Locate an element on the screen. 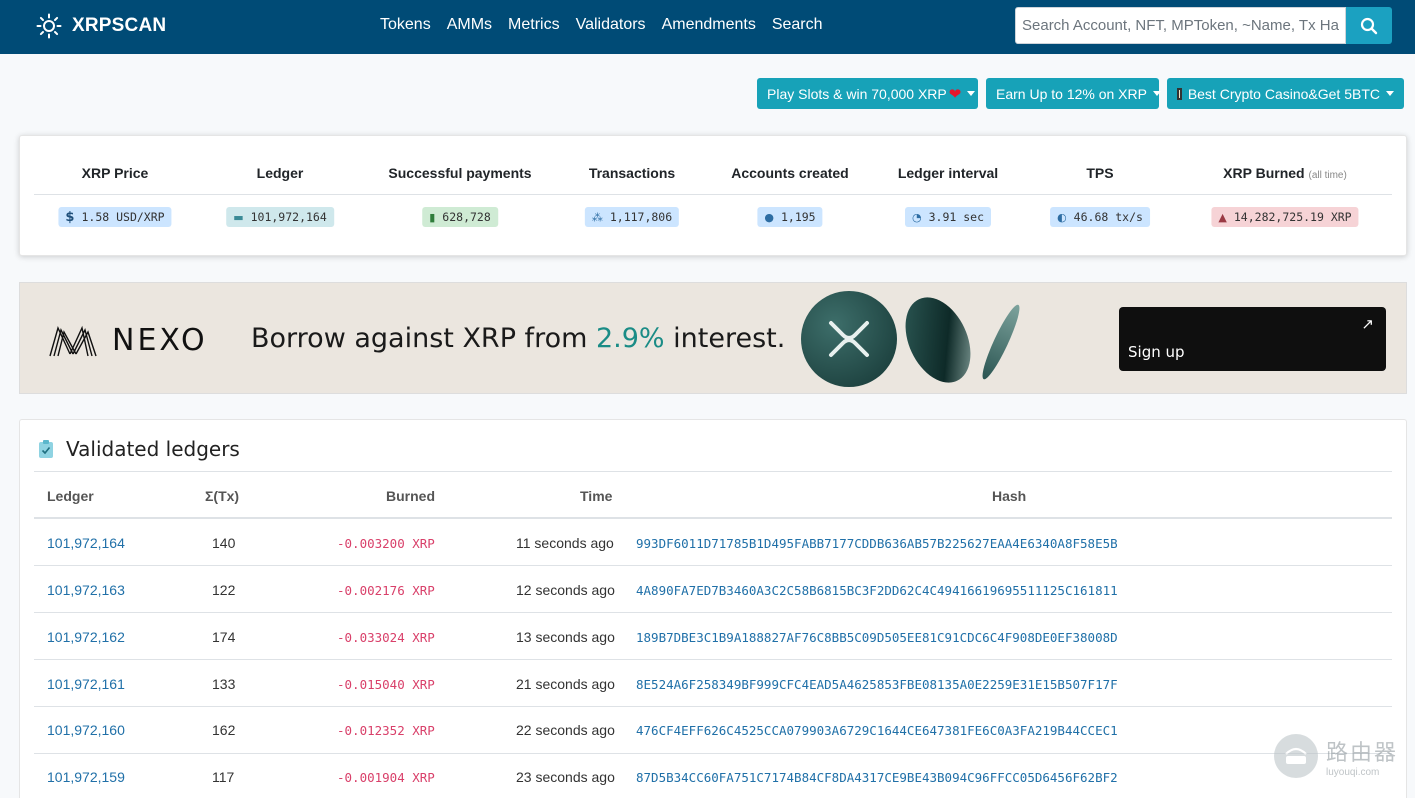 The width and height of the screenshot is (1415, 798). promo-casino-dropdown: Best Crypto Casino&Get 5BTC is located at coordinates (1285, 93).